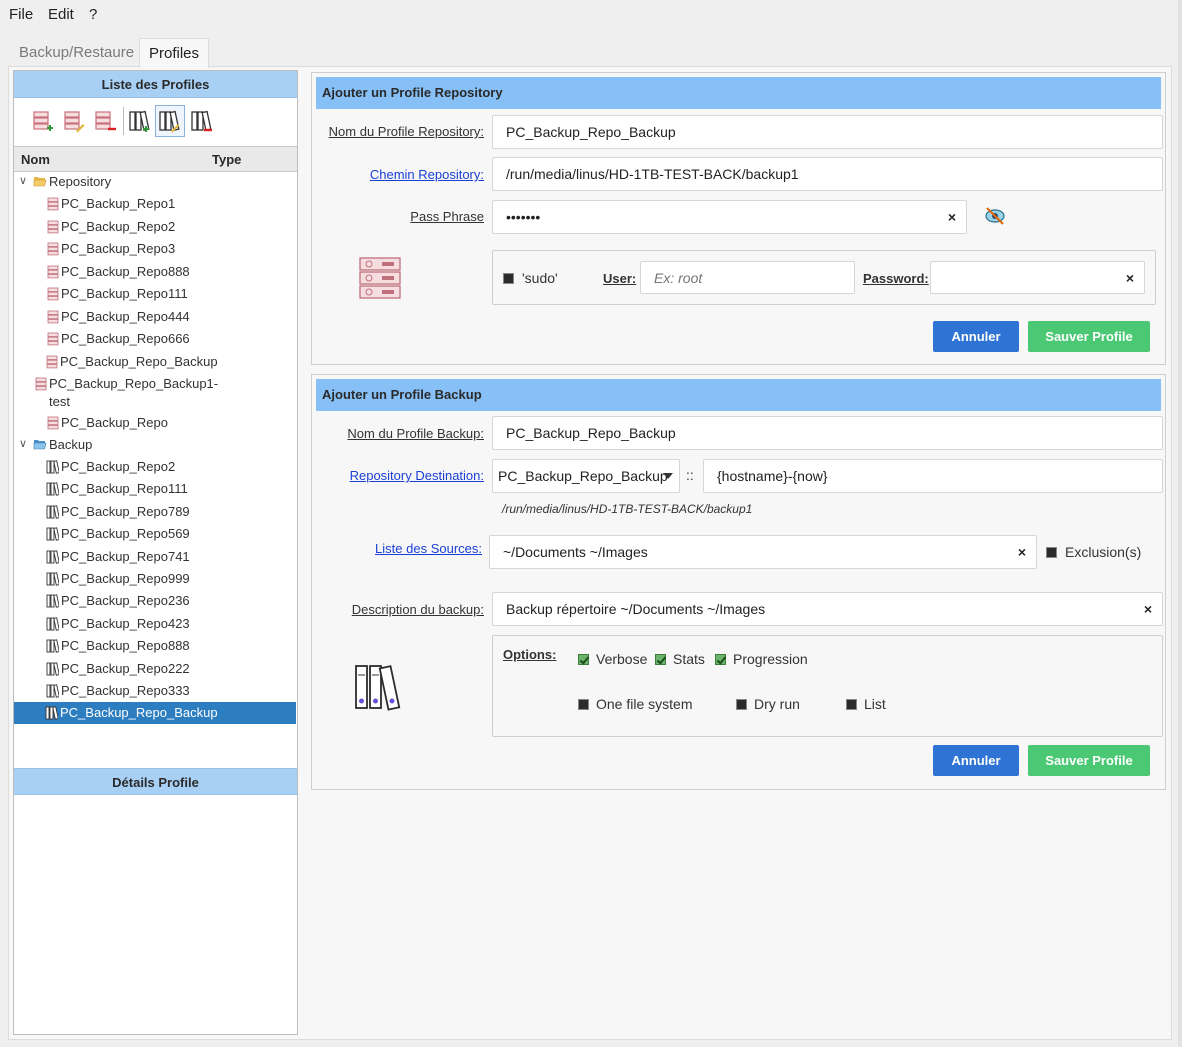  Describe the element at coordinates (21, 14) in the screenshot. I see `menu-file: File` at that location.